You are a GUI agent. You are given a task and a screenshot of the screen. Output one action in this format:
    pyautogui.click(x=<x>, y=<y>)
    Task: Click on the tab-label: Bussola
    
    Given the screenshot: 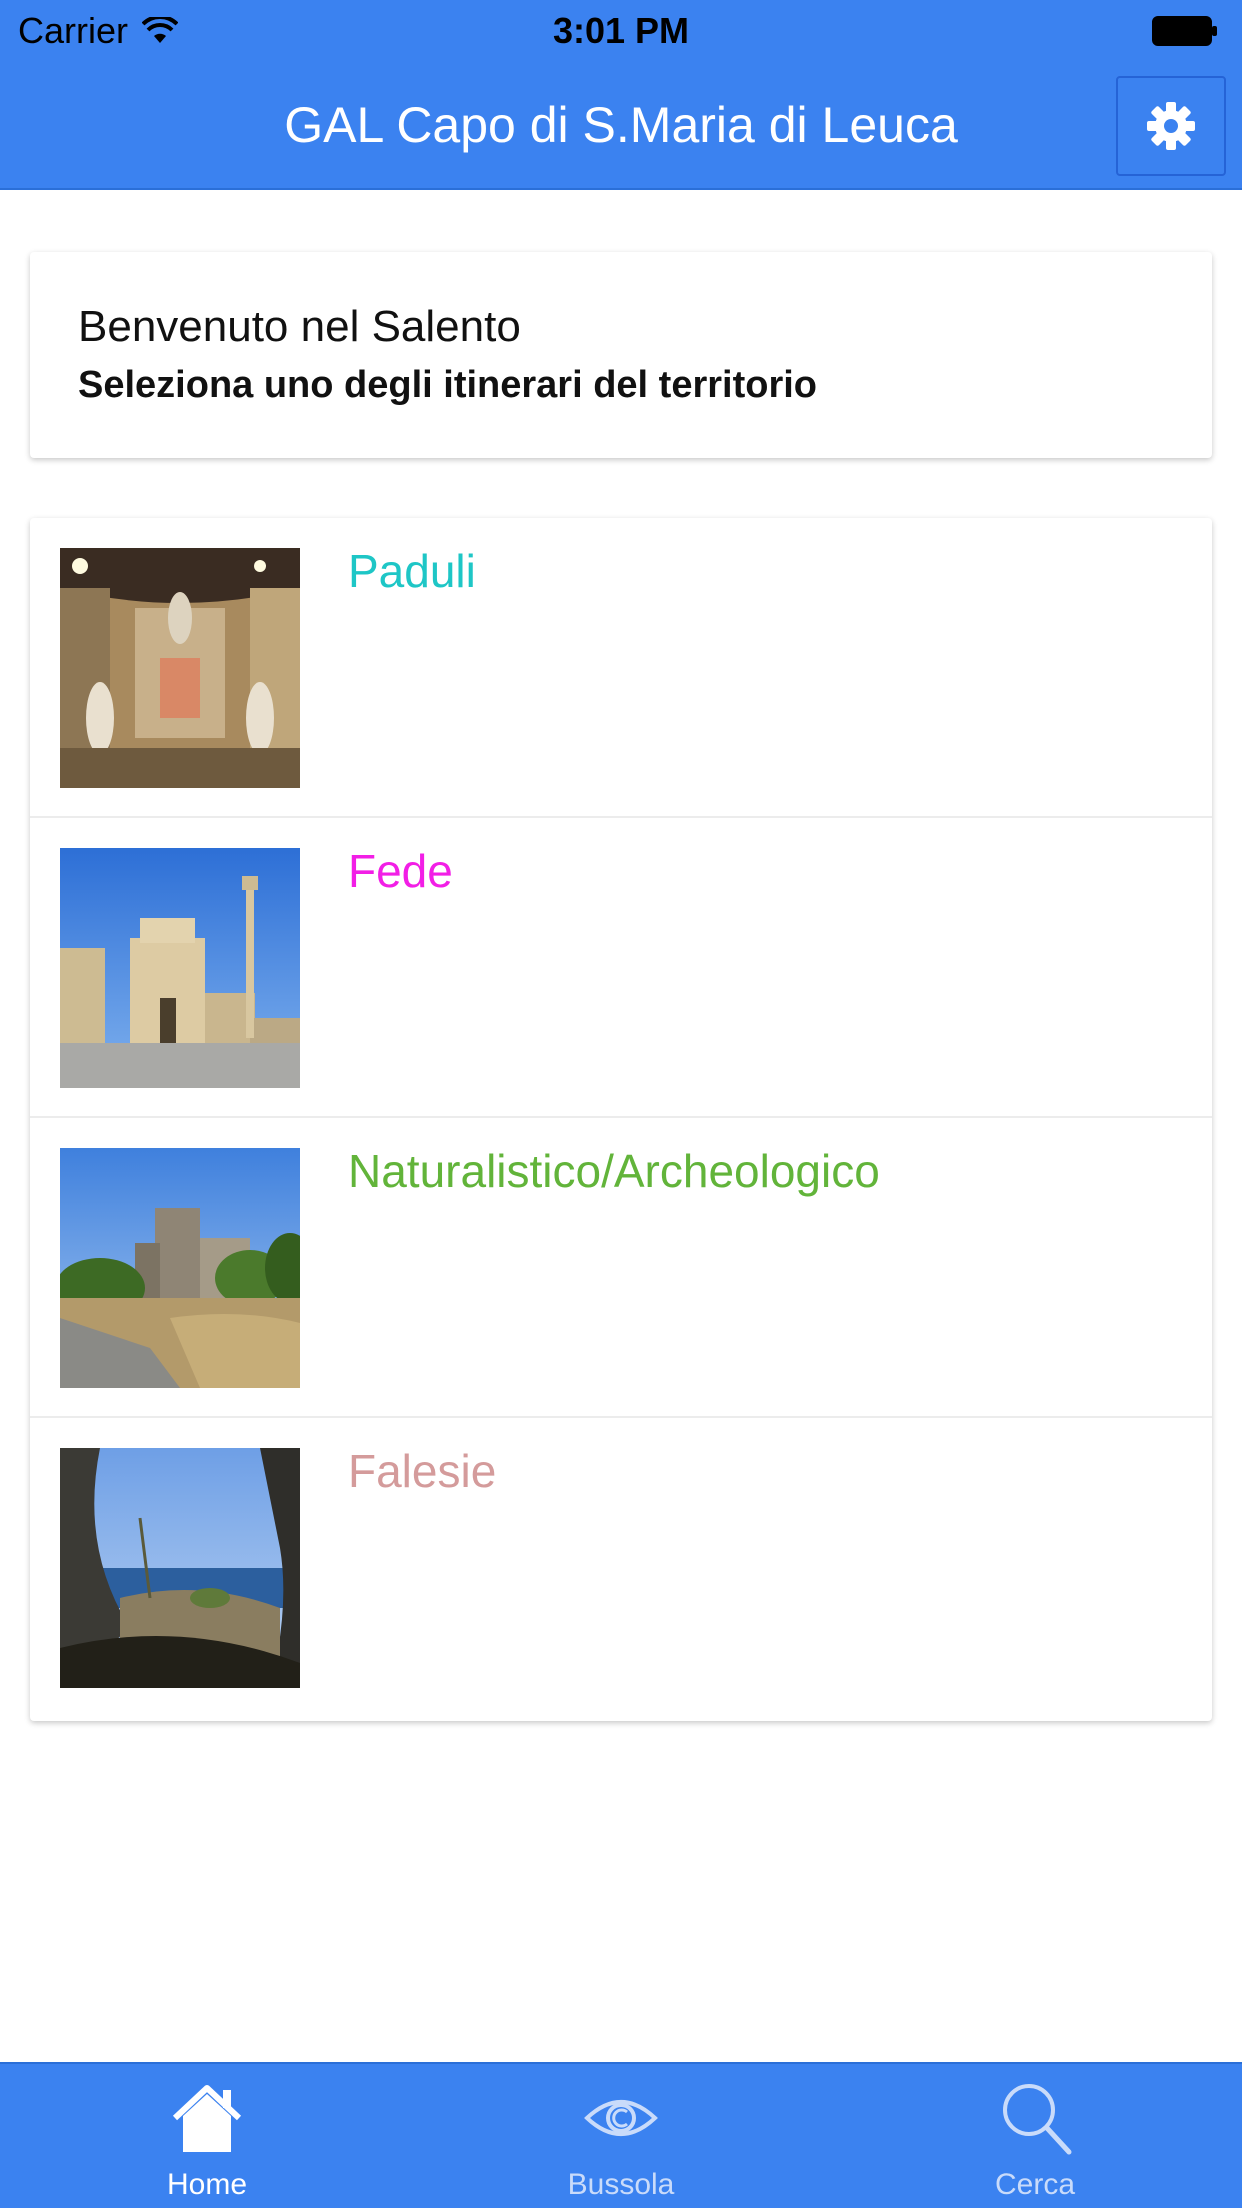 What is the action you would take?
    pyautogui.click(x=621, y=2184)
    